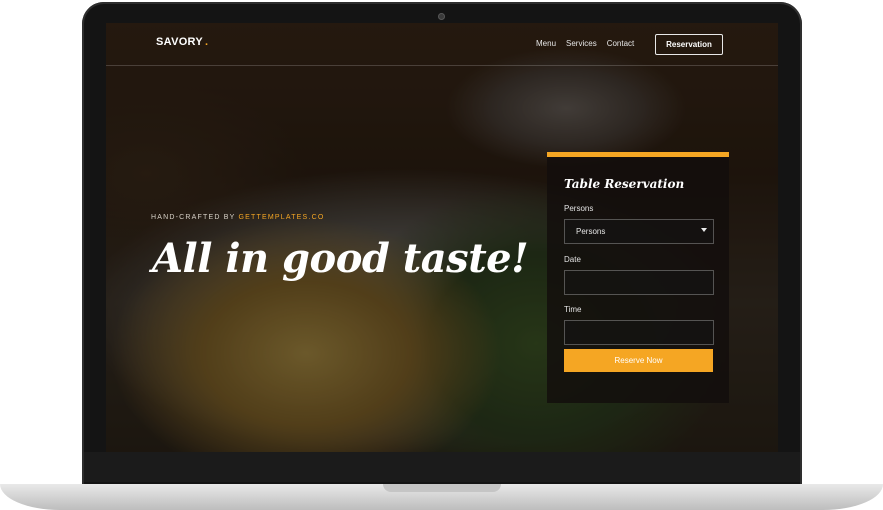 The height and width of the screenshot is (510, 883). I want to click on reservation-button: Reservation, so click(689, 44).